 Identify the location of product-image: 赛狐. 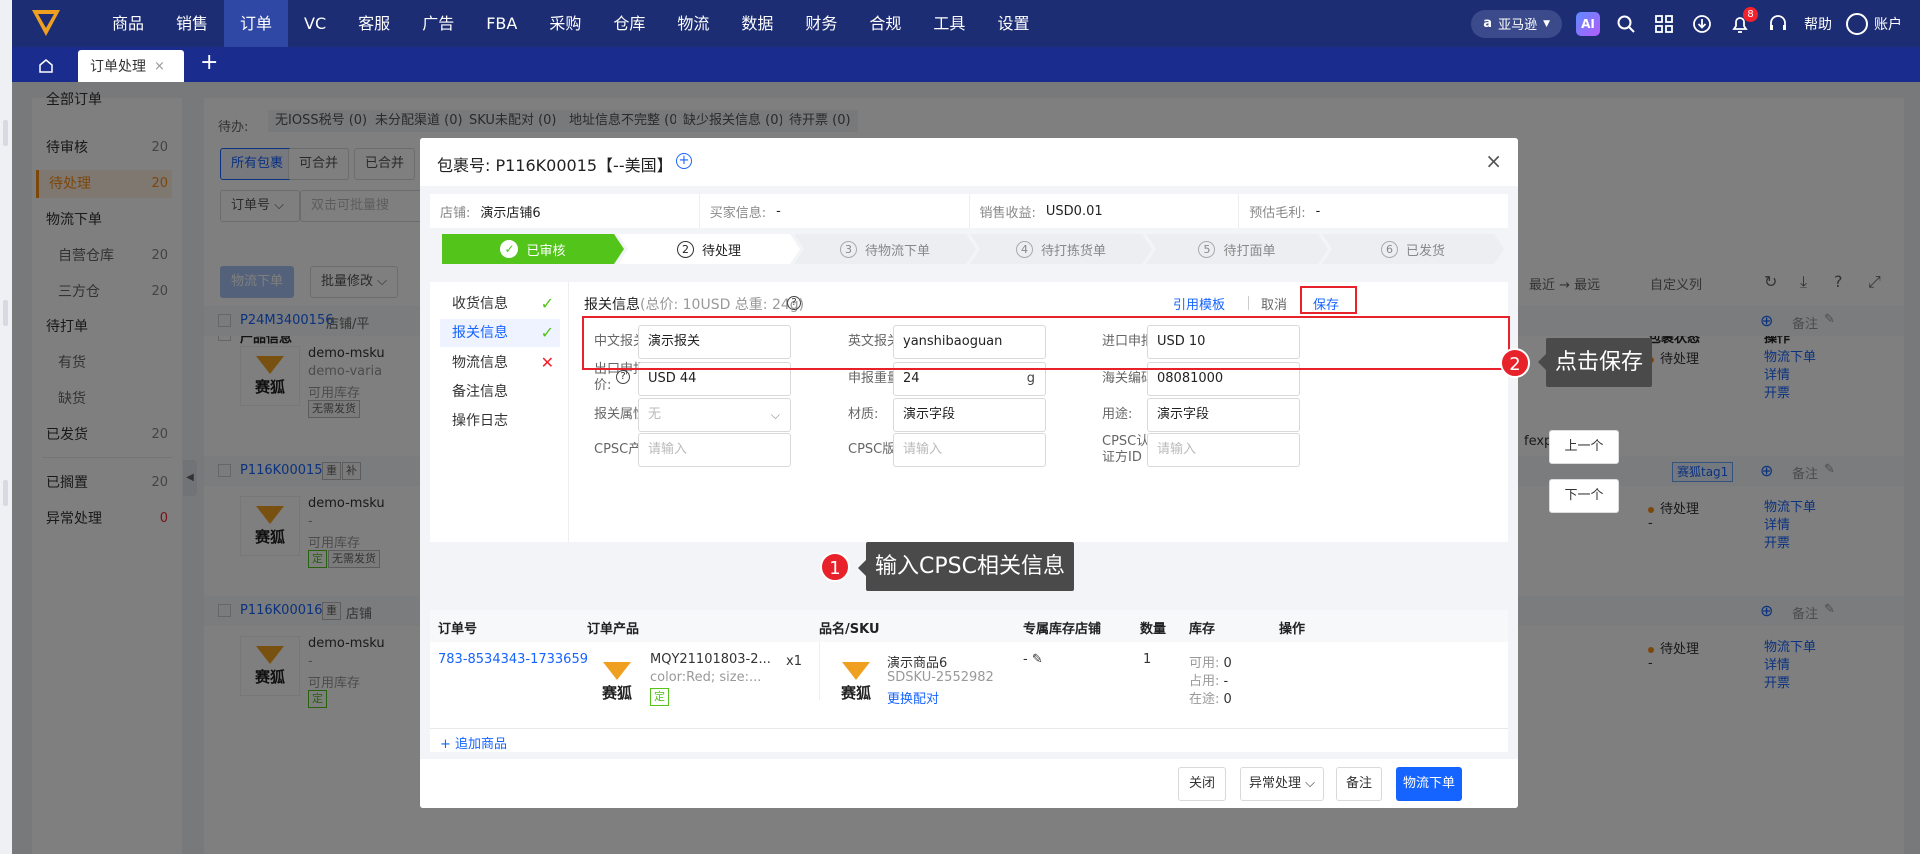
(617, 682).